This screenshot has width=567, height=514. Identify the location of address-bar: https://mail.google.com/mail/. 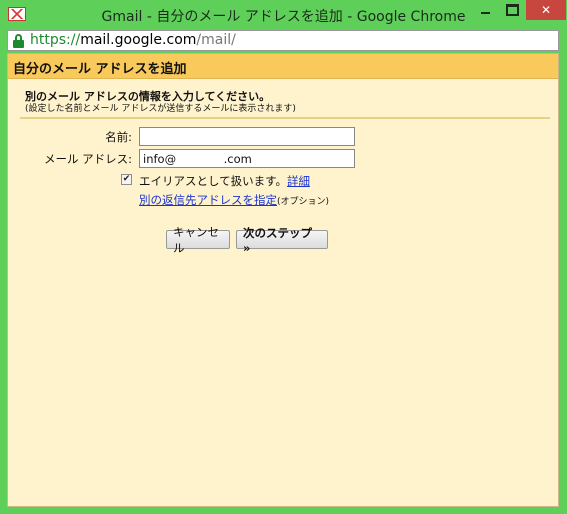
(283, 40).